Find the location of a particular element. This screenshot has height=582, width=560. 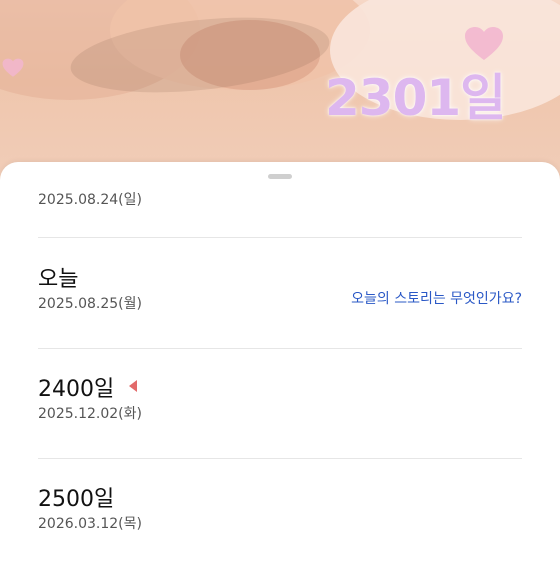

today-story-link: 오늘의 스토리는 무엇인가요? is located at coordinates (436, 298).